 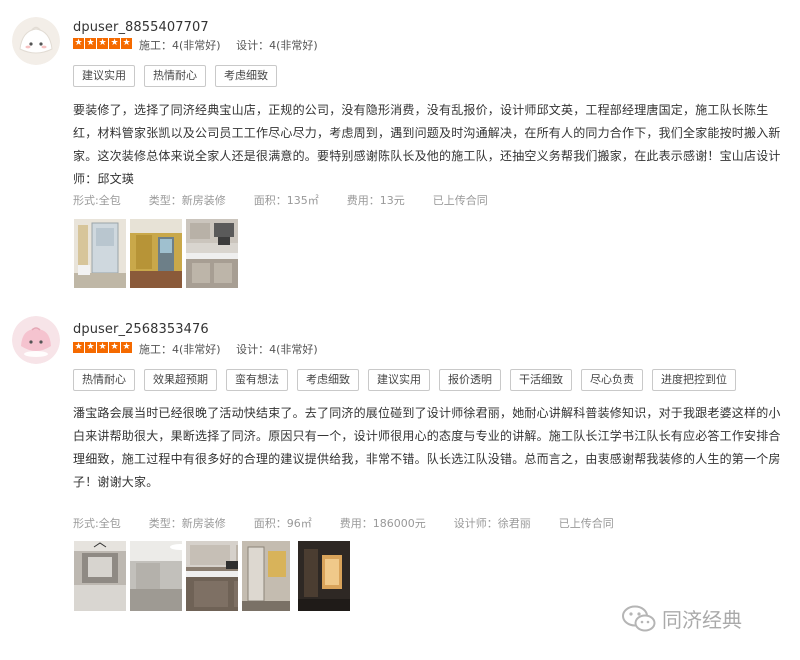 I want to click on tag: 尽心负责, so click(x=612, y=380).